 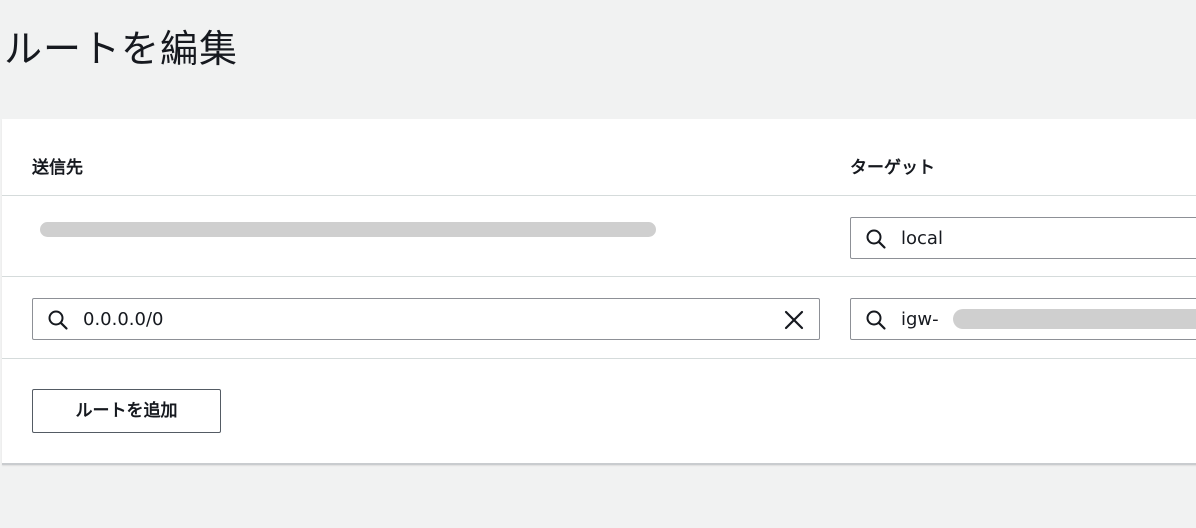 I want to click on redacted-destination, so click(x=348, y=229).